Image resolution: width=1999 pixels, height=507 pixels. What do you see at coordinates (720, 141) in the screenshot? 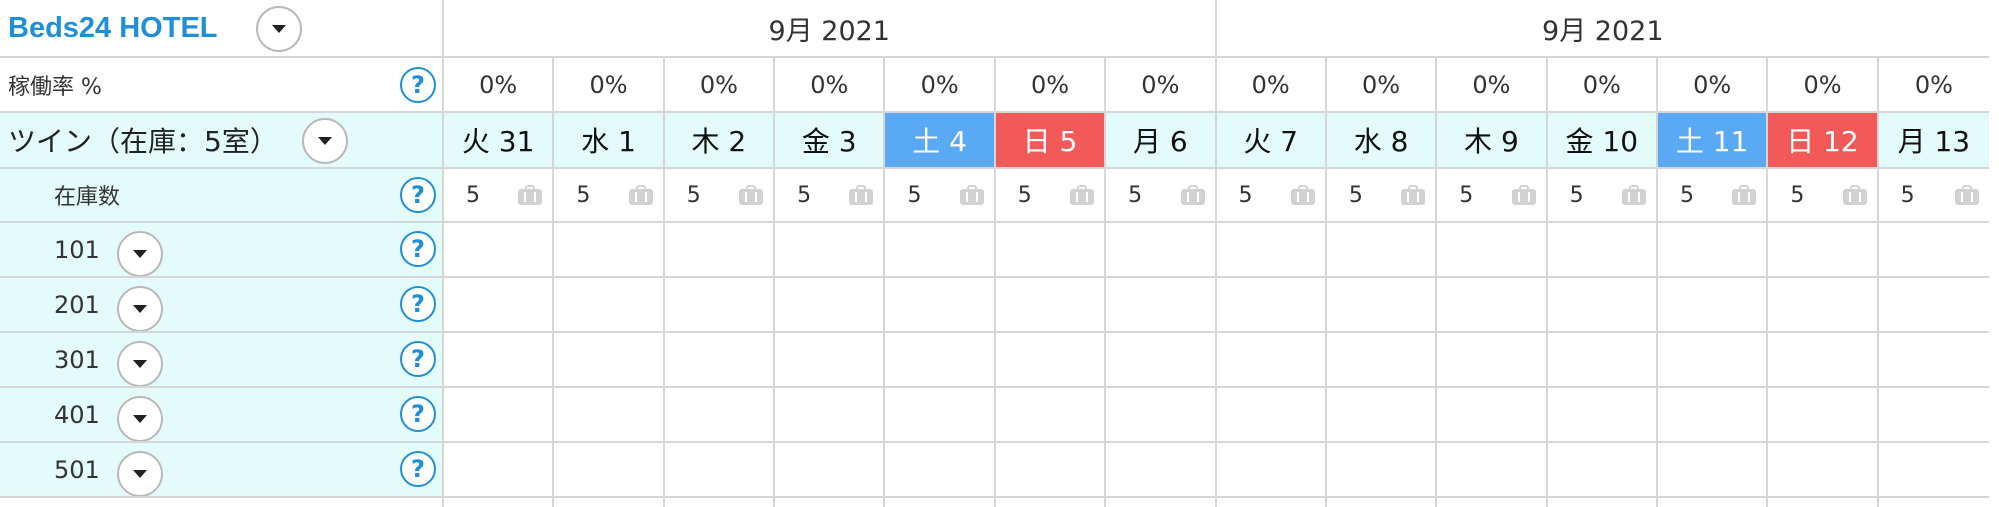
I see `day-header: 木 2` at bounding box center [720, 141].